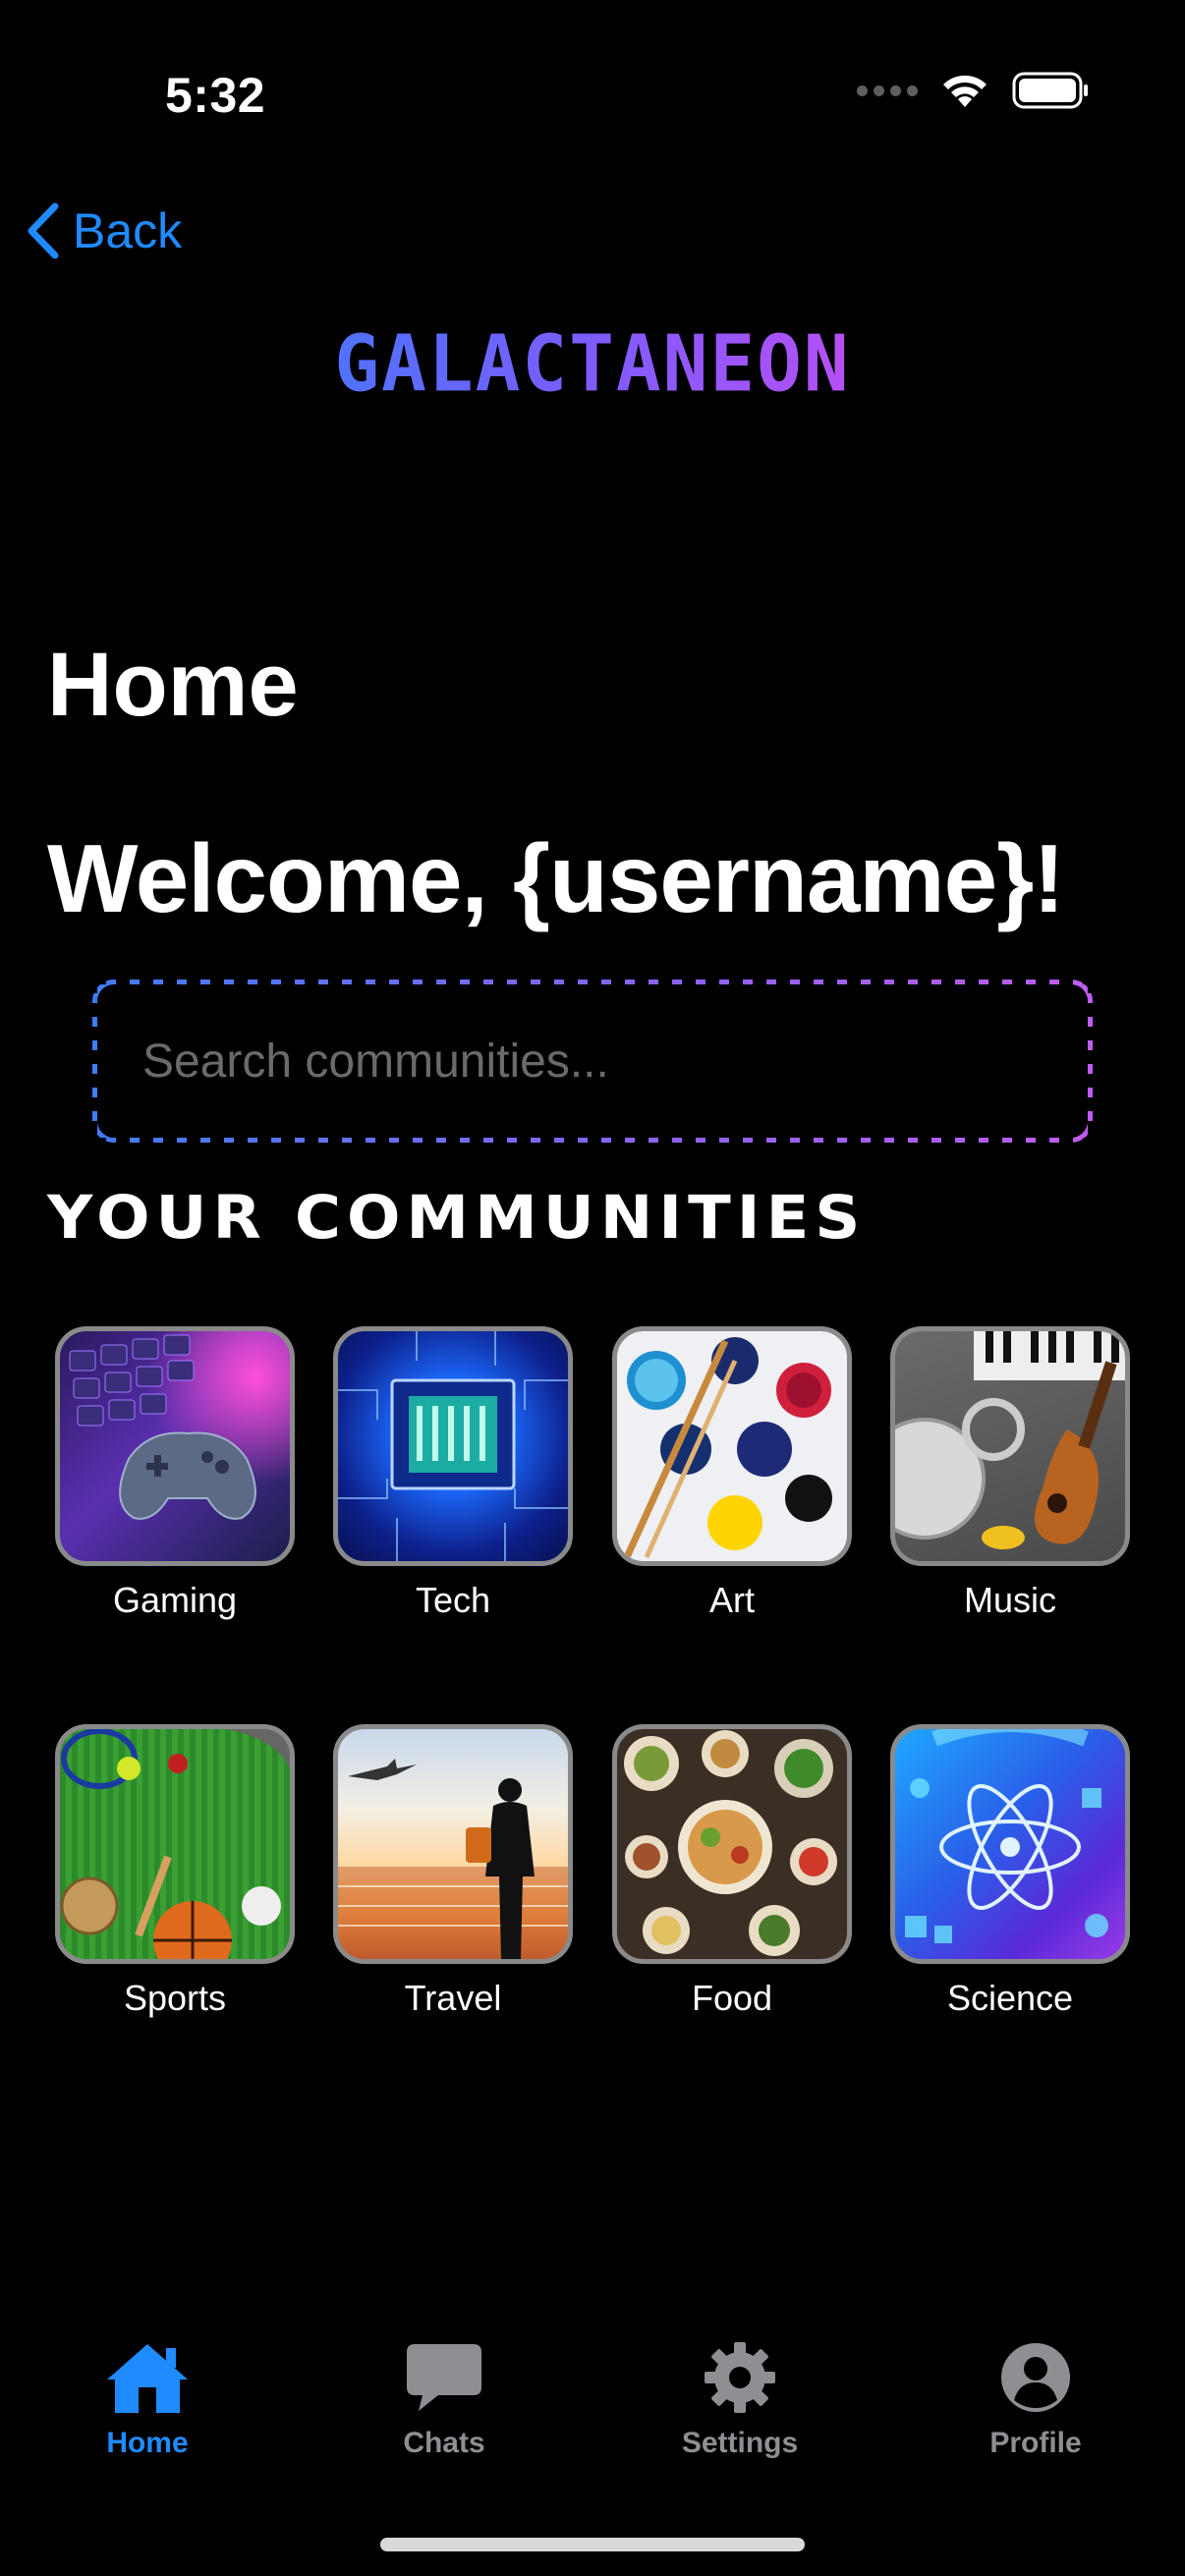  Describe the element at coordinates (1010, 1600) in the screenshot. I see `community-label: Music` at that location.